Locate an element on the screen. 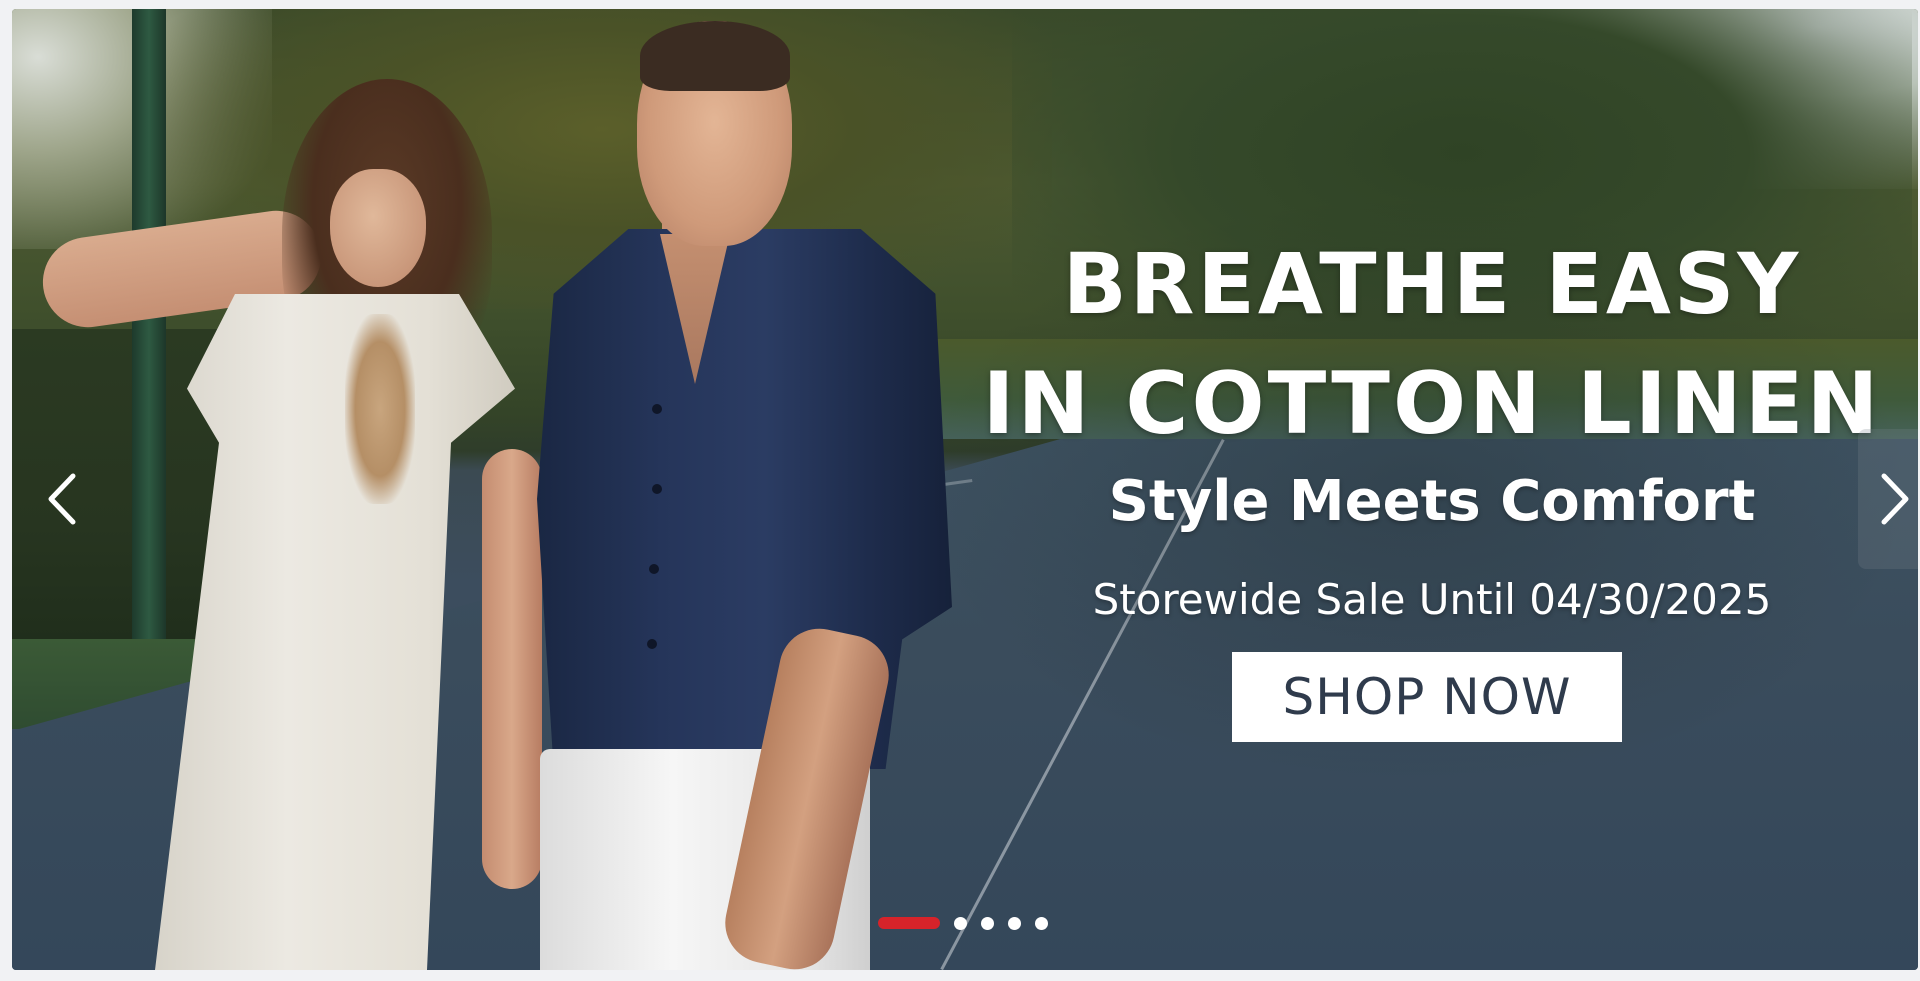 Image resolution: width=1920 pixels, height=981 pixels. headline-line-2: IN COTTON LINEN is located at coordinates (1432, 404).